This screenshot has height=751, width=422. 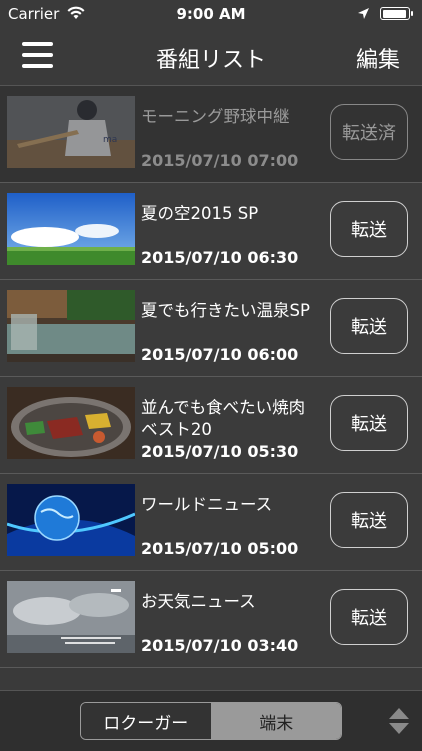 What do you see at coordinates (211, 522) in the screenshot?
I see `program-row: ワールドニュース 2015/07/10 05:00 転送` at bounding box center [211, 522].